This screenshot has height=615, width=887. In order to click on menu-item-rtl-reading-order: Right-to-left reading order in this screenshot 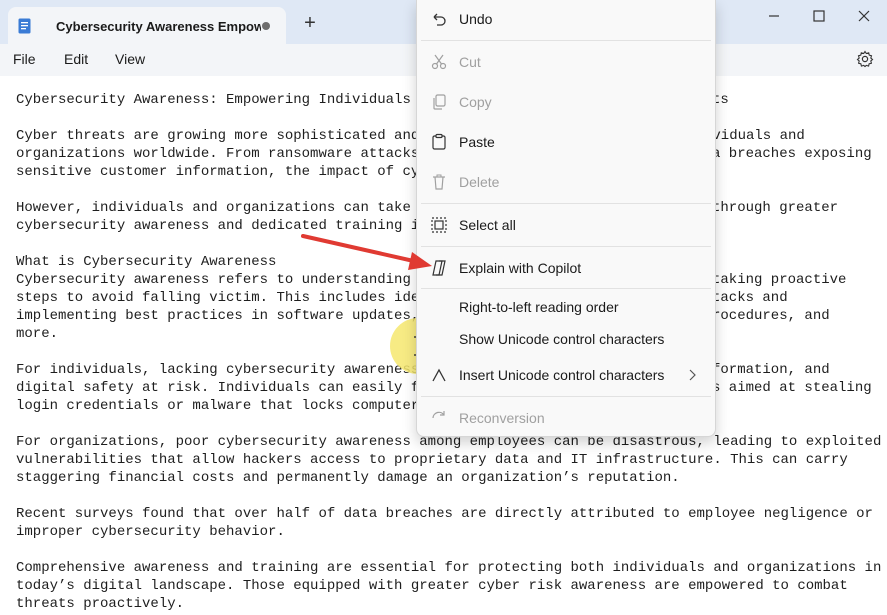, I will do `click(566, 307)`.